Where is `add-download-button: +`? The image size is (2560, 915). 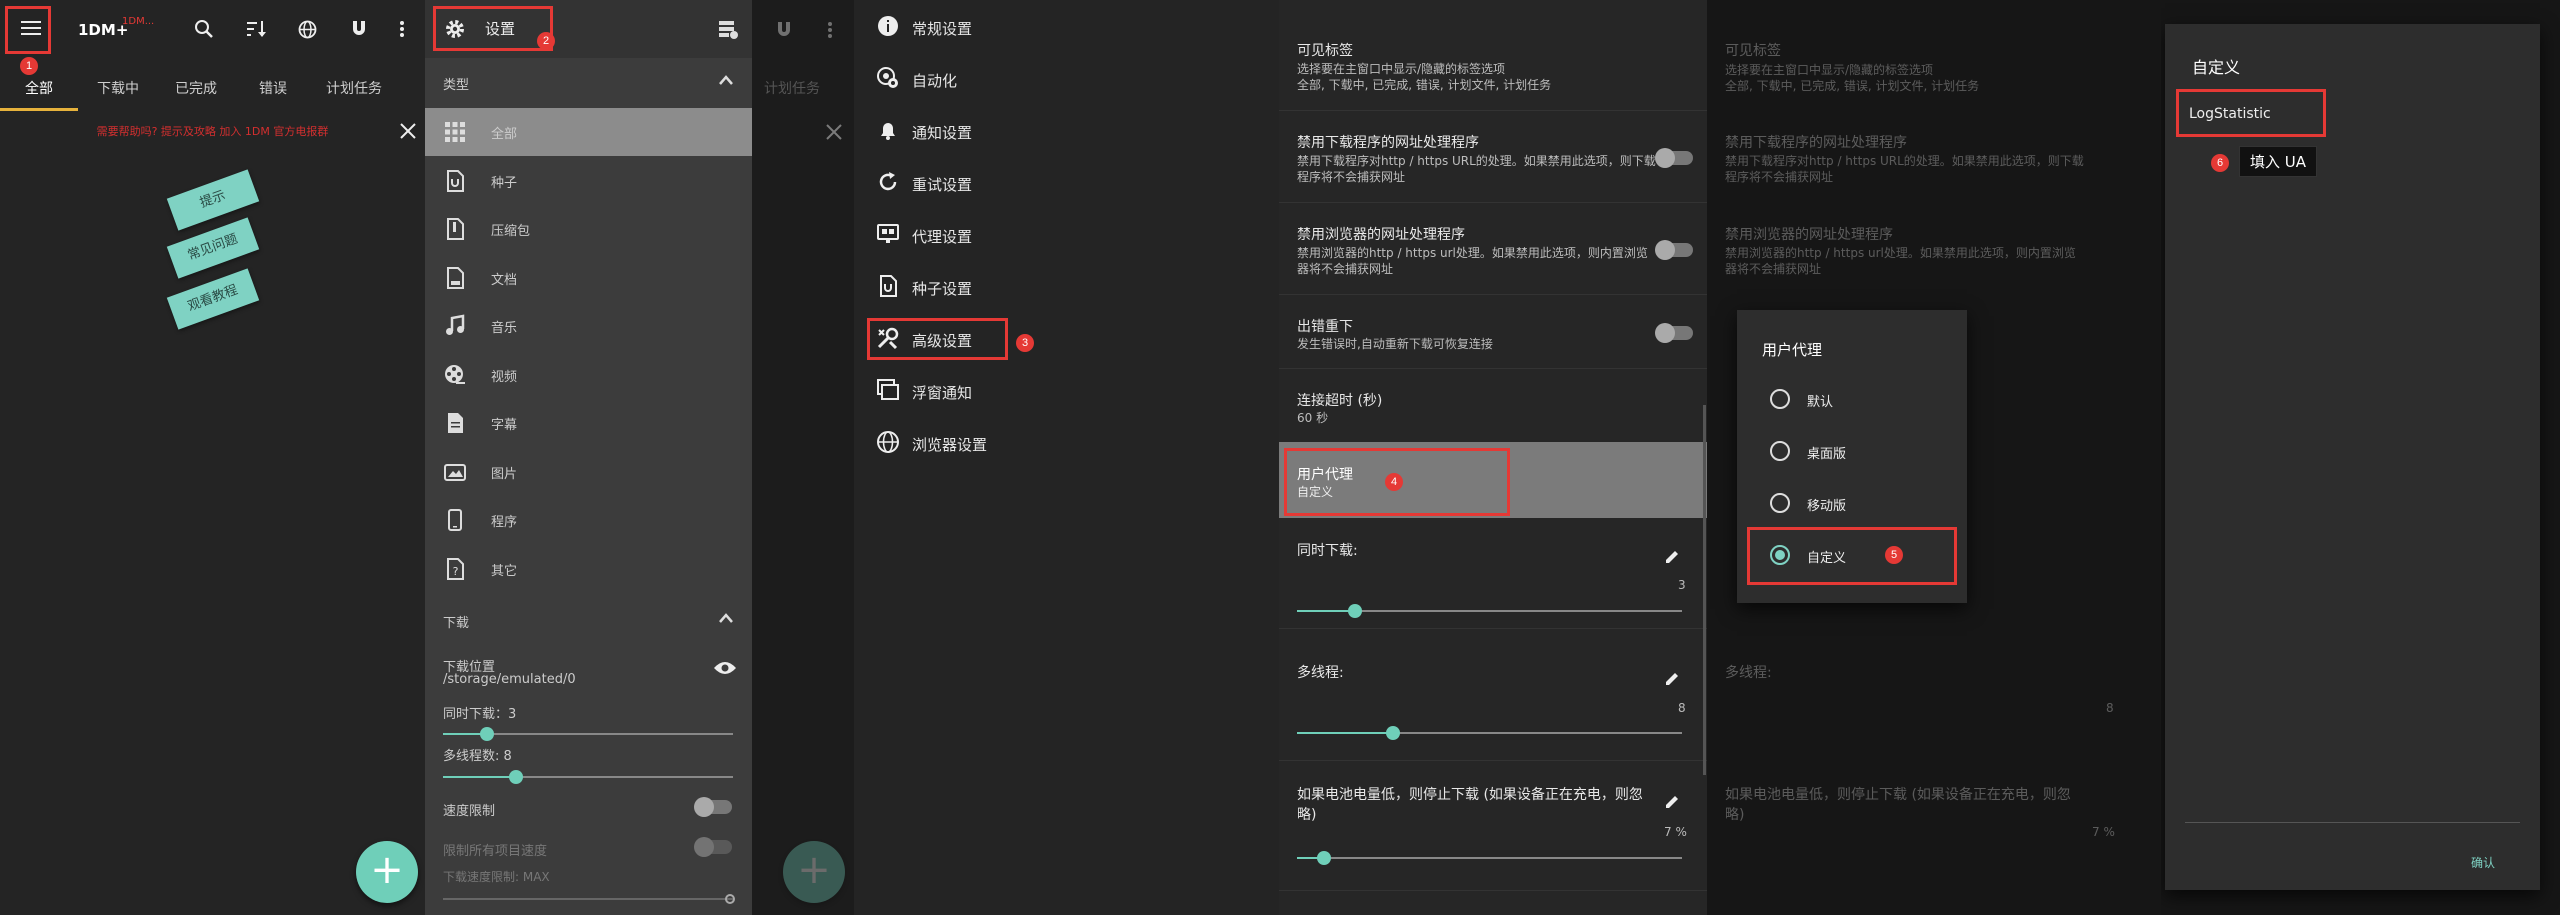 add-download-button: + is located at coordinates (387, 872).